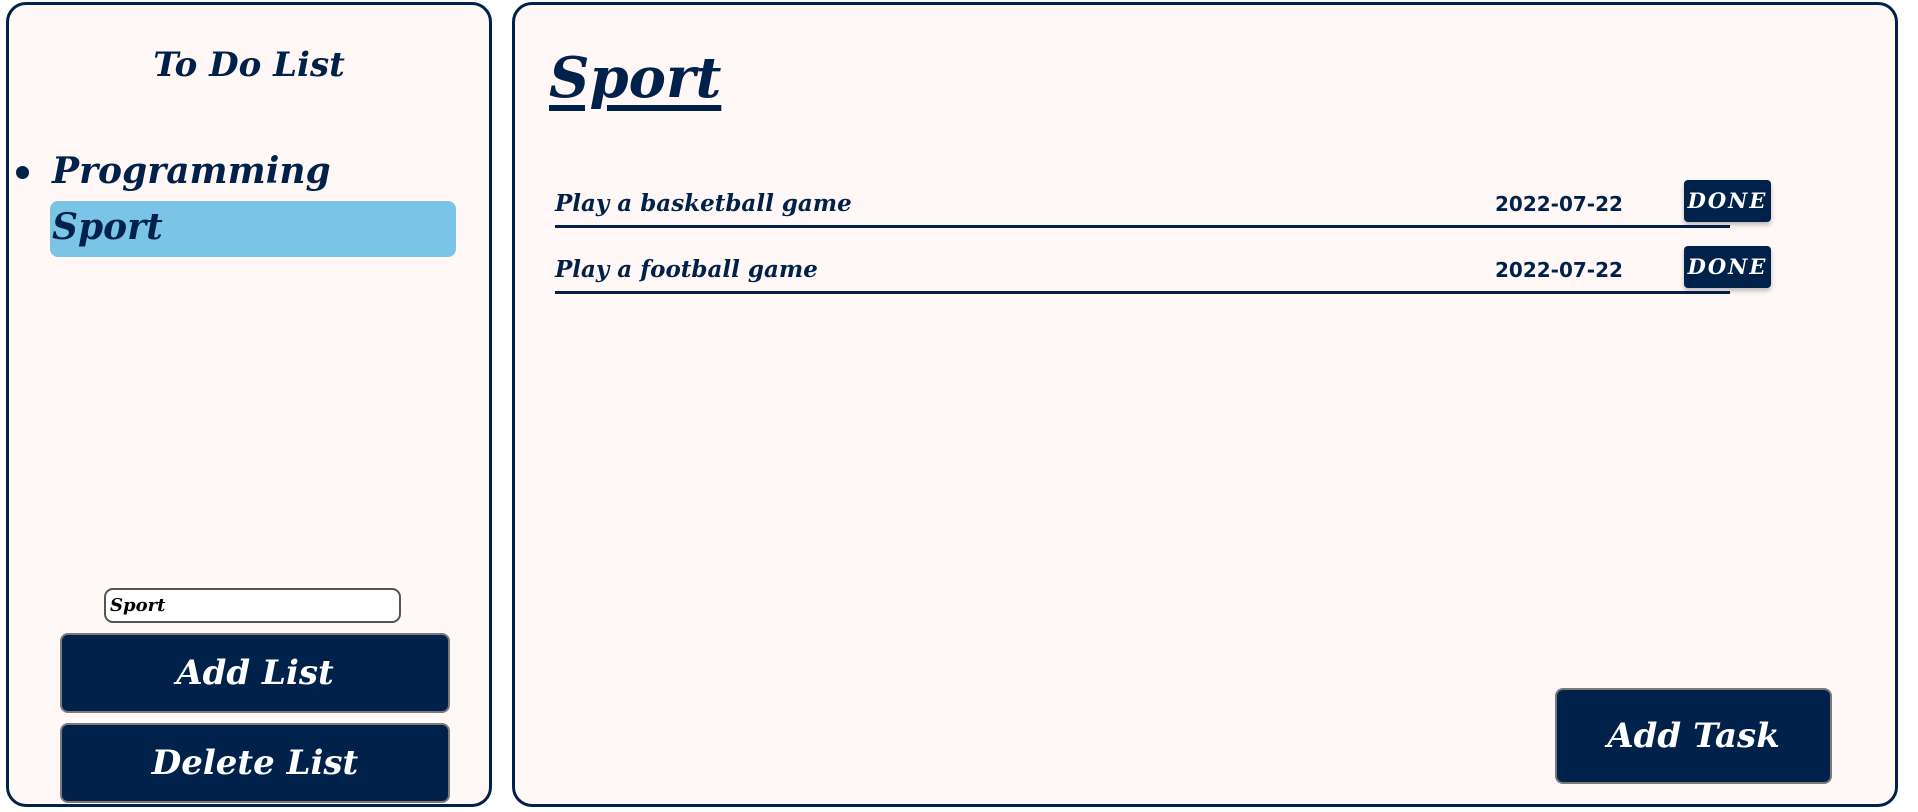 This screenshot has width=1918, height=812. Describe the element at coordinates (1163, 204) in the screenshot. I see `task-row: Play a basketball game 2022-07-22 DONE` at that location.